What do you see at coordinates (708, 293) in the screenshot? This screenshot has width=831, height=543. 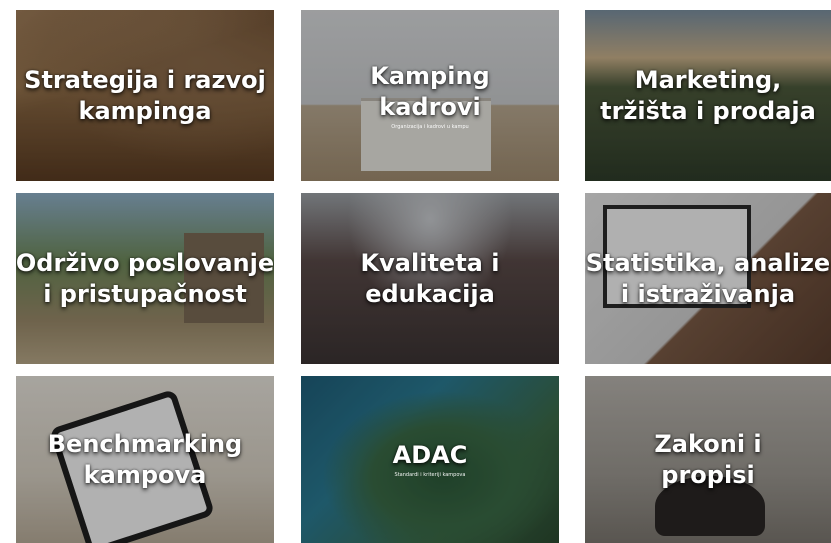 I see `tile-title-line-2: i istraživanja` at bounding box center [708, 293].